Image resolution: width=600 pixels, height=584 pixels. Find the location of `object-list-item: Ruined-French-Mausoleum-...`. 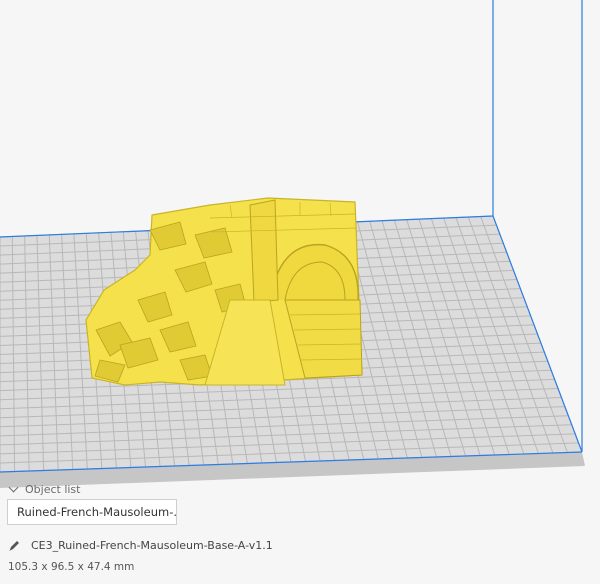

object-list-item: Ruined-French-Mausoleum-... is located at coordinates (92, 512).